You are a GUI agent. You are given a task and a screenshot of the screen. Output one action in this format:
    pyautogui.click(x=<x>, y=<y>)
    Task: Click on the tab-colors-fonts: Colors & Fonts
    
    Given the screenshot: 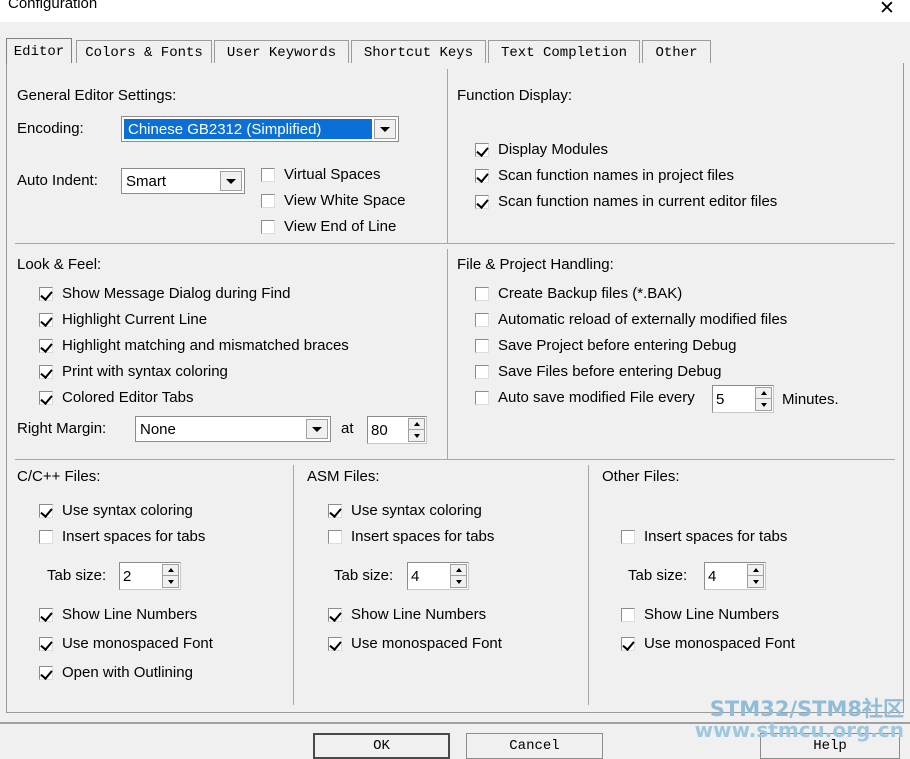 What is the action you would take?
    pyautogui.click(x=144, y=52)
    